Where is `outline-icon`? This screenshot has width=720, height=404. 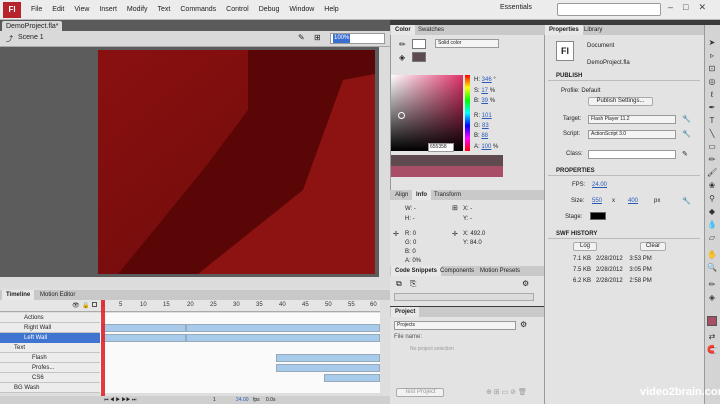
outline-icon is located at coordinates (94, 304).